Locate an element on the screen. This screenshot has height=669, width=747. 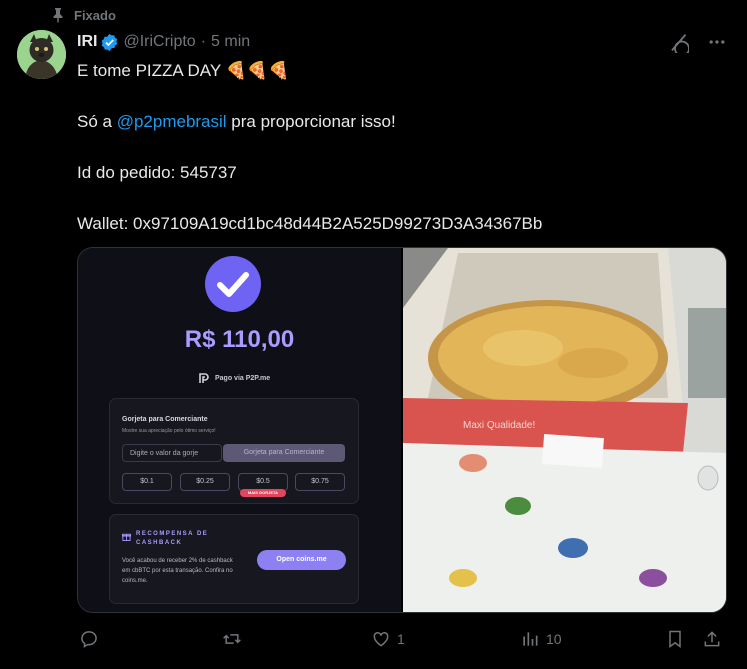
author-handle: @IriCripto is located at coordinates (159, 42).